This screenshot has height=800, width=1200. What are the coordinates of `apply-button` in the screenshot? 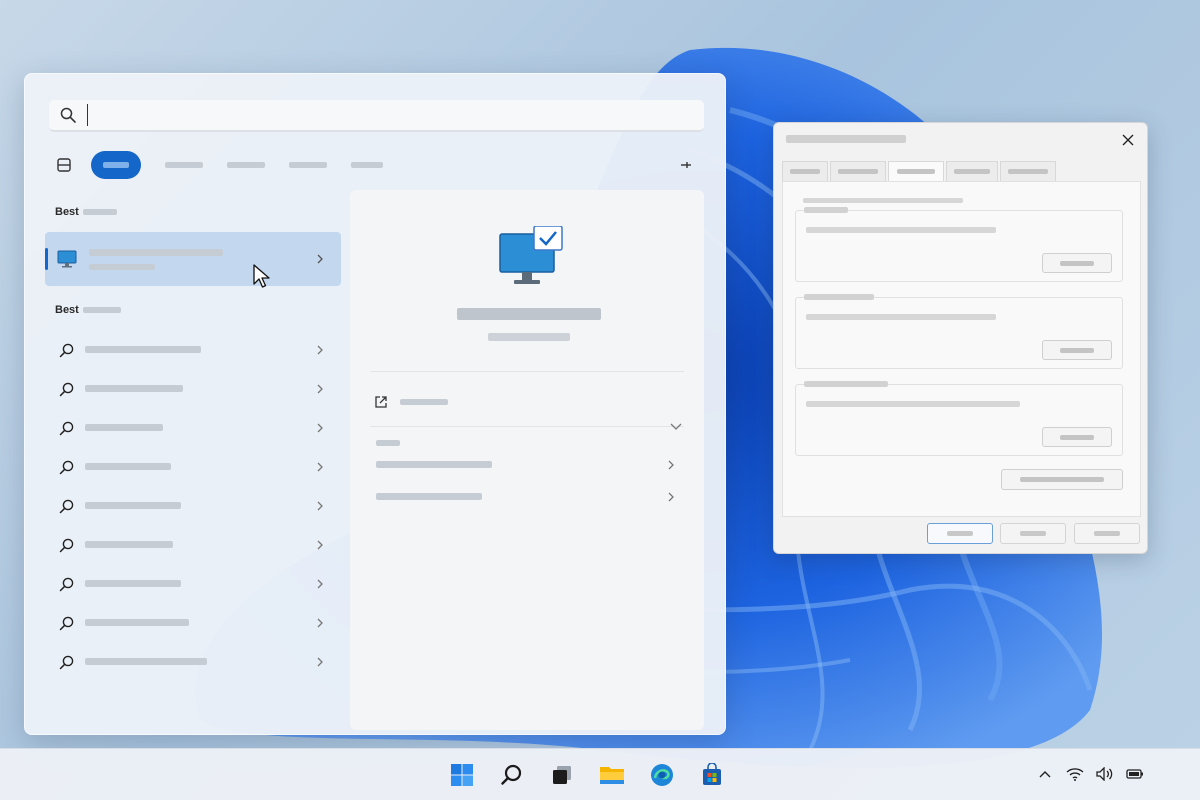 It's located at (1107, 533).